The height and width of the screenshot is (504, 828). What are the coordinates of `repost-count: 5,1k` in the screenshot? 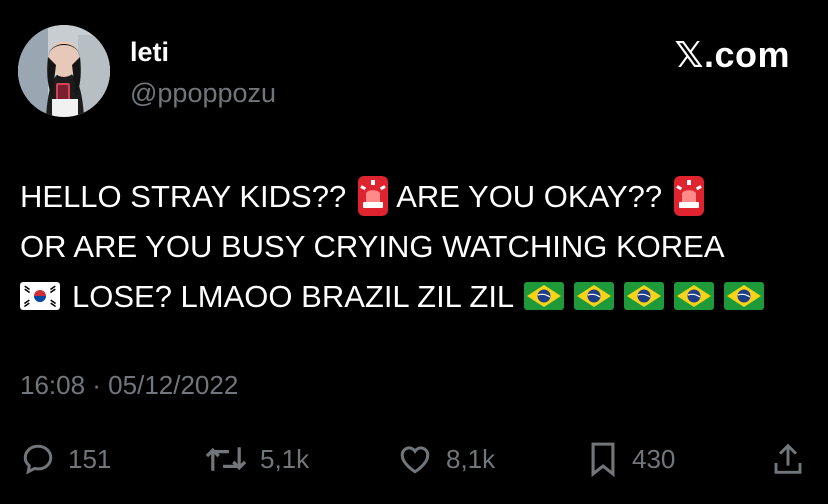 It's located at (285, 458).